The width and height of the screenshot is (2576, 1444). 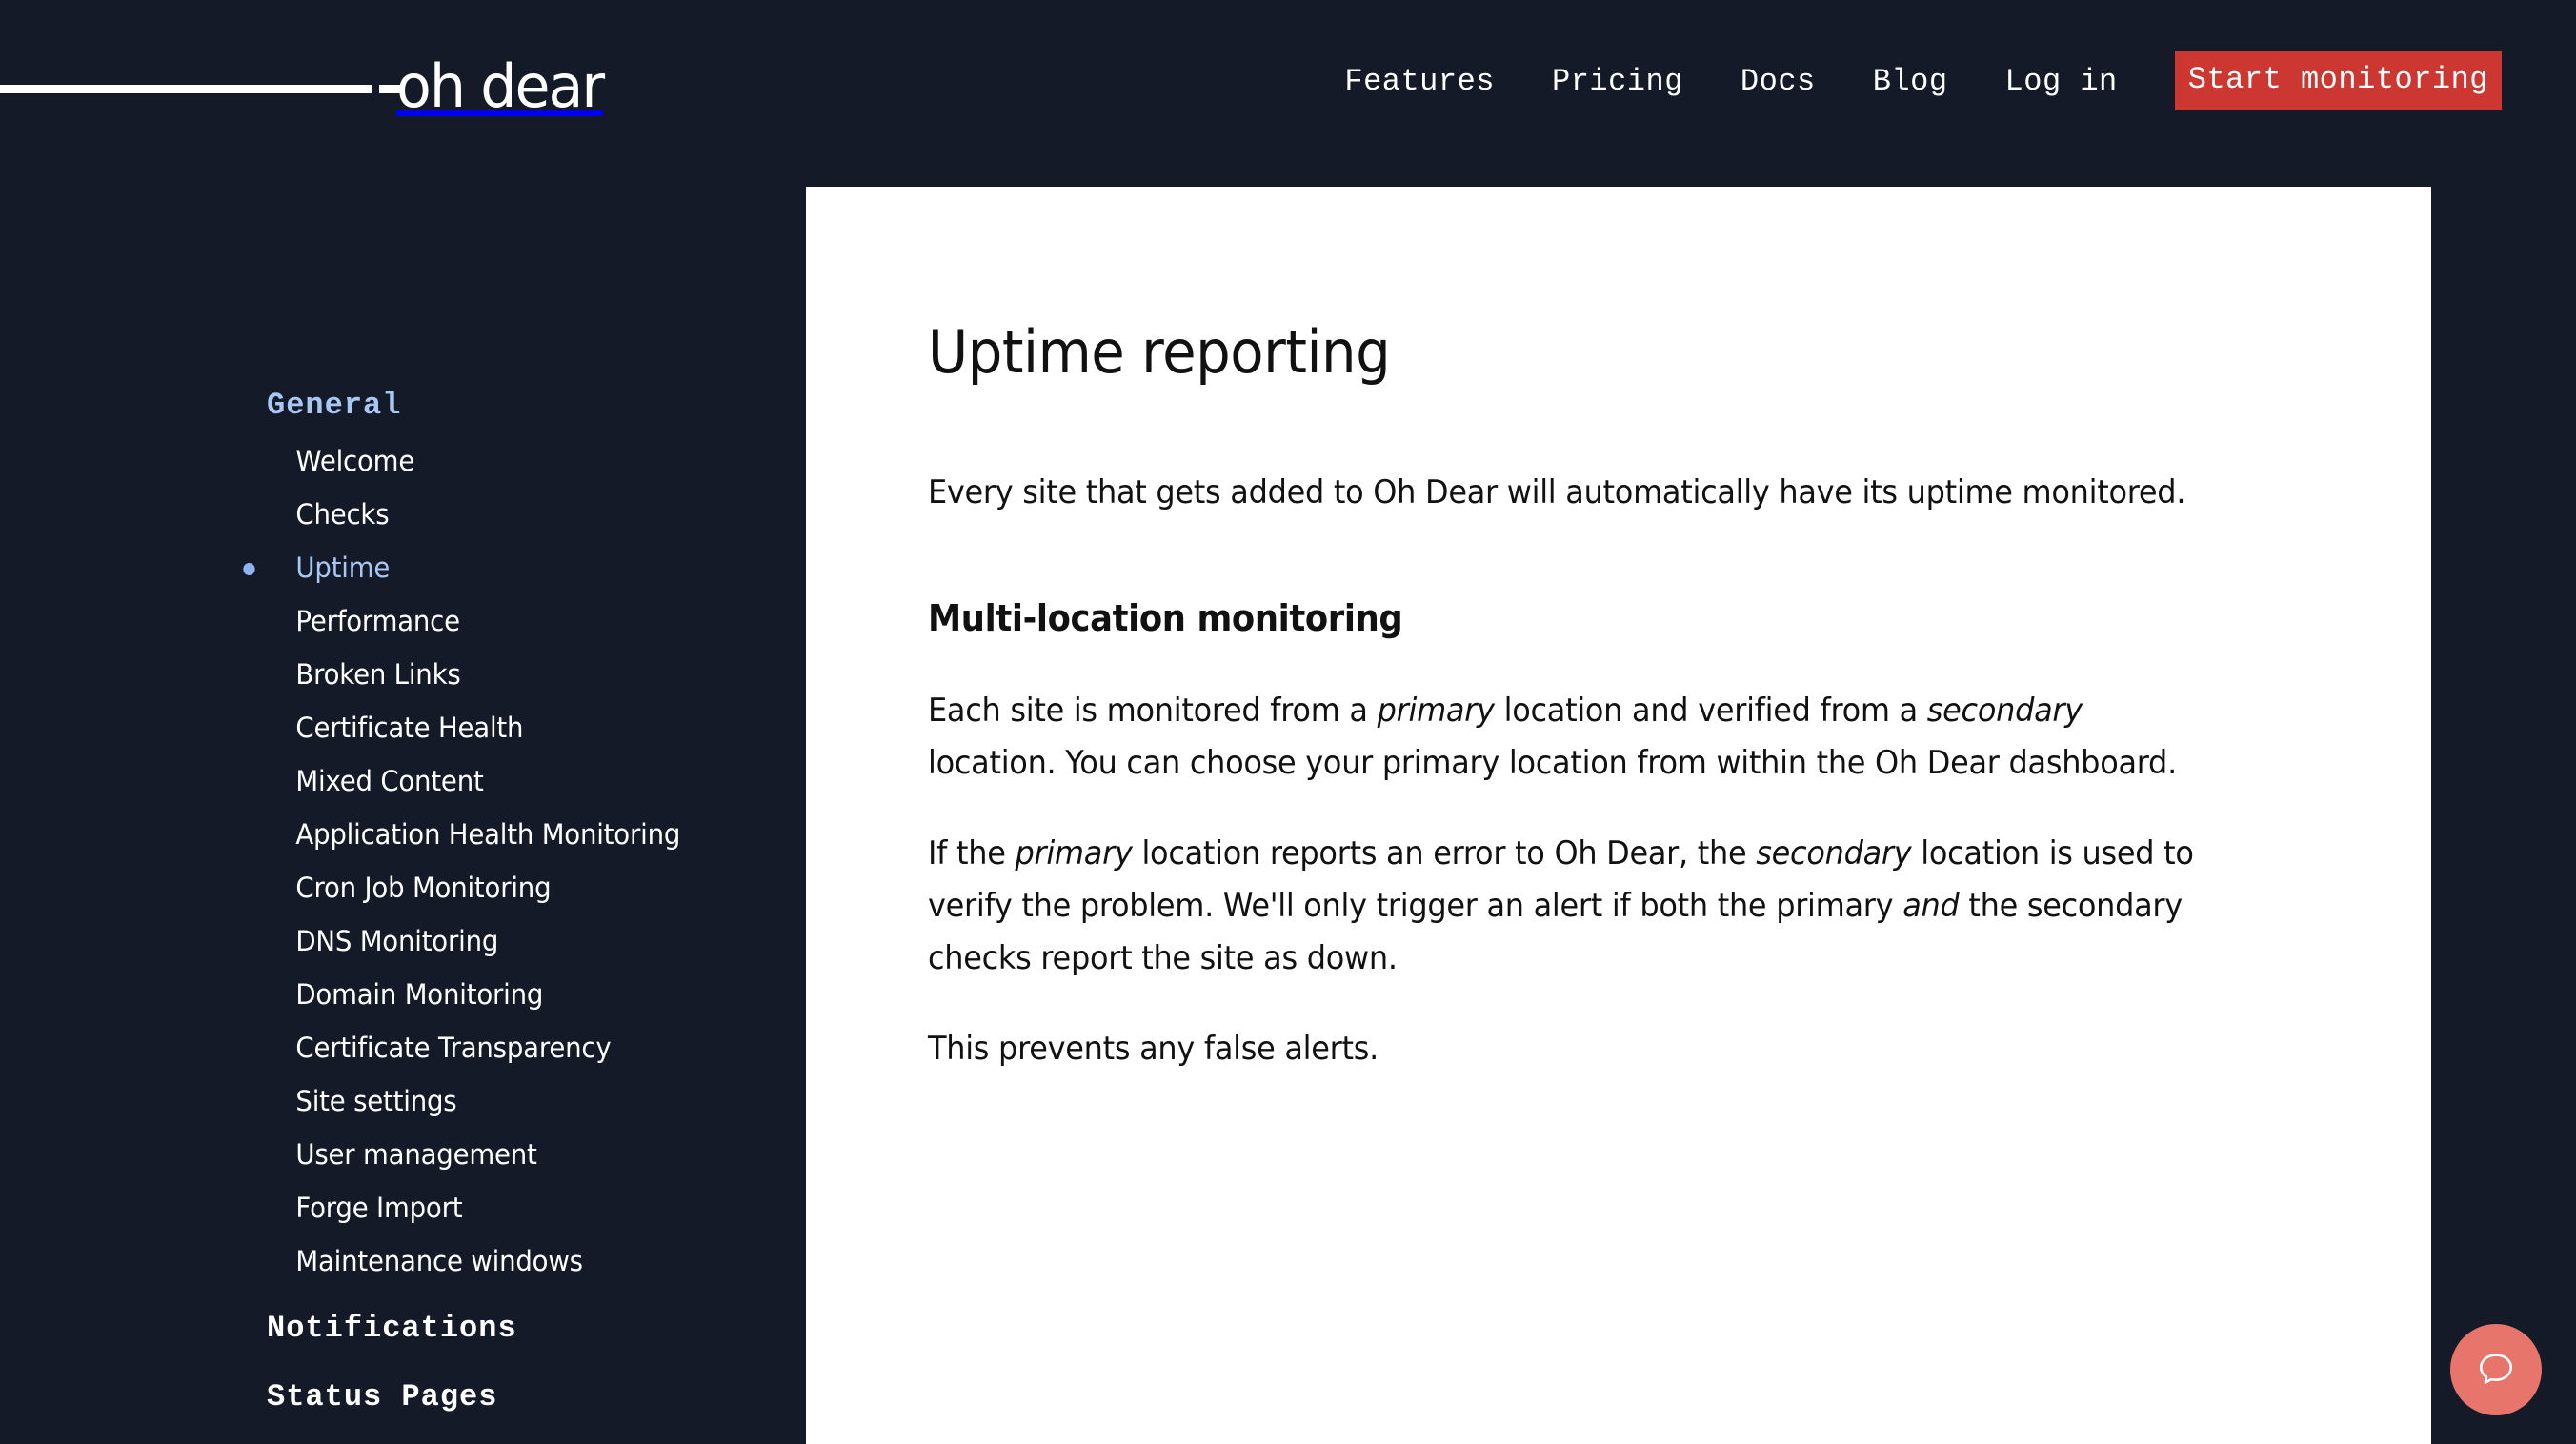 What do you see at coordinates (1556, 1163) in the screenshot?
I see `next-section-heading-partial` at bounding box center [1556, 1163].